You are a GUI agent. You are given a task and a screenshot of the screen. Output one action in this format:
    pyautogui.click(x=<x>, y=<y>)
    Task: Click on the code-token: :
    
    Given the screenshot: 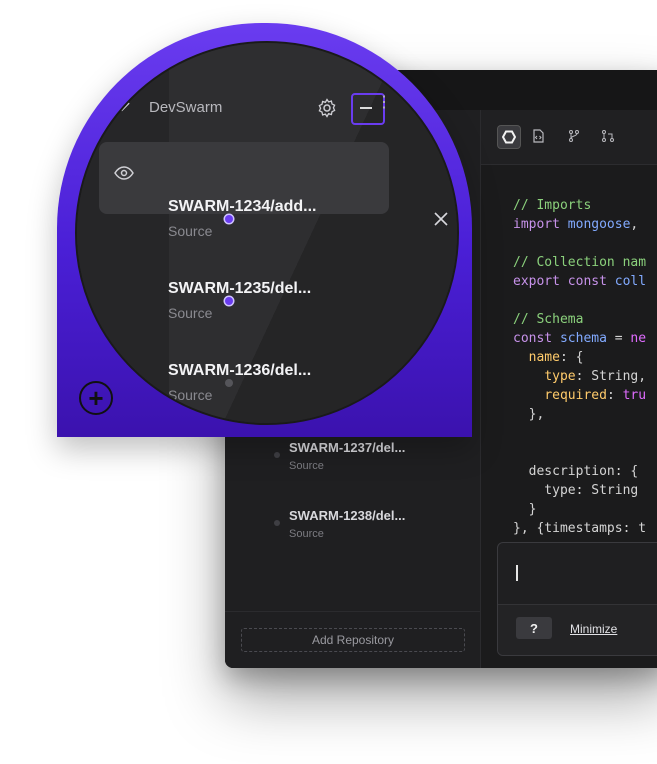 What is the action you would take?
    pyautogui.click(x=614, y=395)
    